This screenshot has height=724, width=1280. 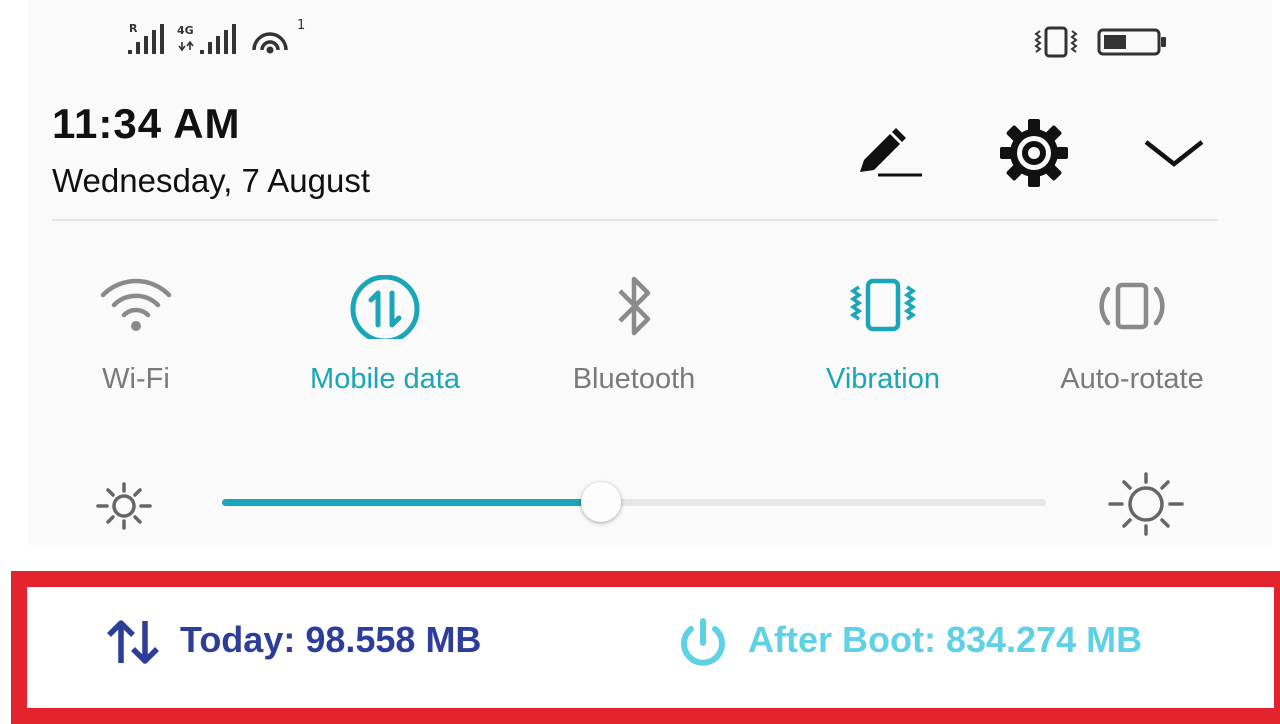 I want to click on clock-time: 11:34 AM, so click(x=146, y=123).